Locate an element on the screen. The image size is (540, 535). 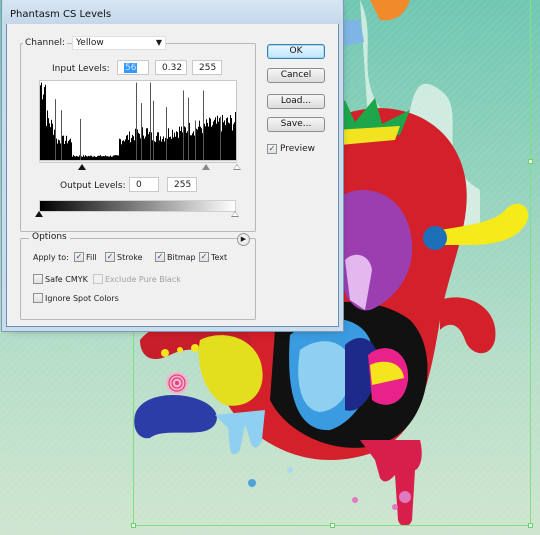
preview-checkbox: ✓ is located at coordinates (272, 149).